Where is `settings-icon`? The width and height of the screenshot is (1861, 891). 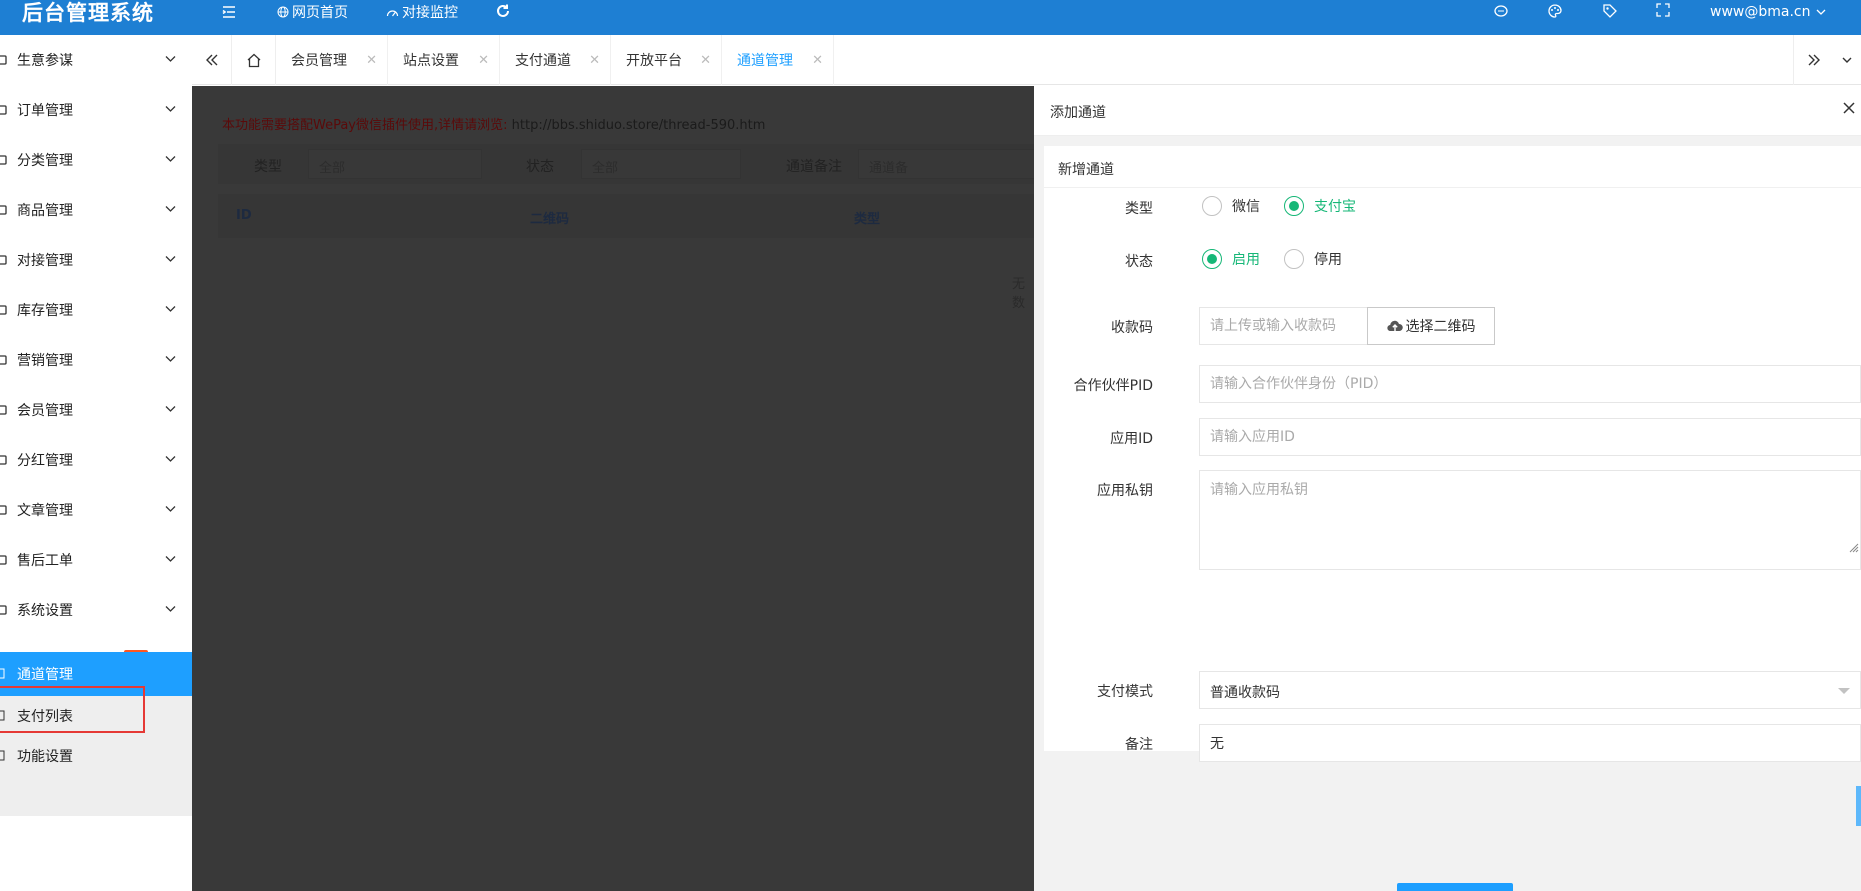 settings-icon is located at coordinates (3, 610).